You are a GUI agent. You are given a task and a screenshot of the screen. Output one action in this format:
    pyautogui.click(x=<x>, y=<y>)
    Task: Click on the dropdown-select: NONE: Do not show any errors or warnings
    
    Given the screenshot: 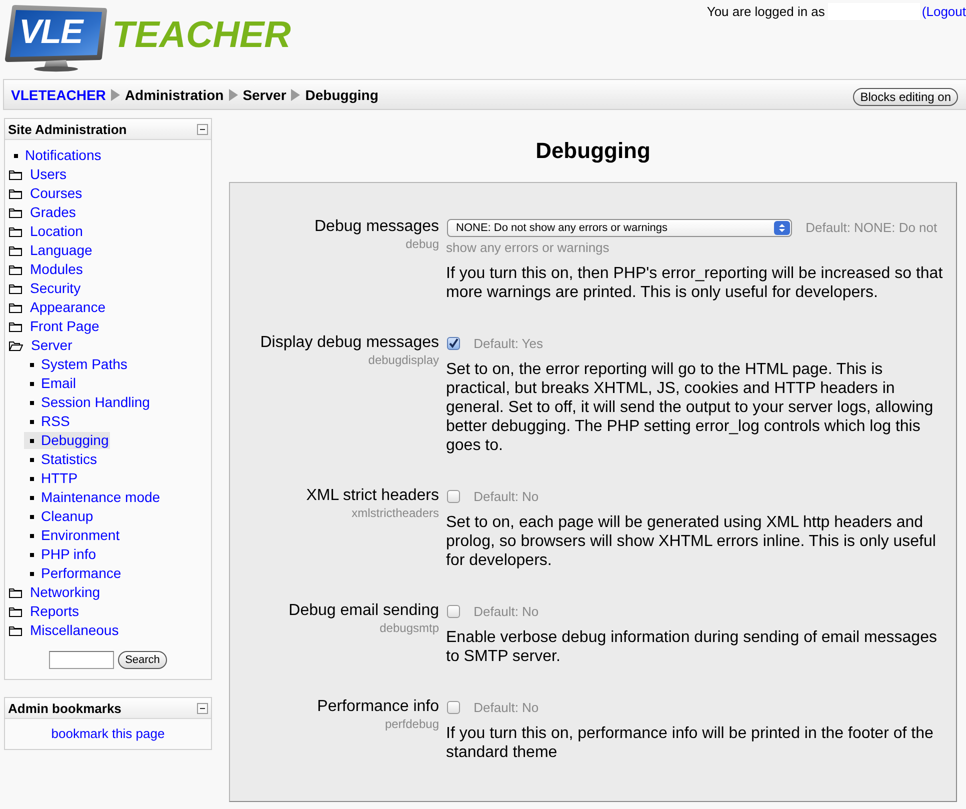 What is the action you would take?
    pyautogui.click(x=619, y=227)
    